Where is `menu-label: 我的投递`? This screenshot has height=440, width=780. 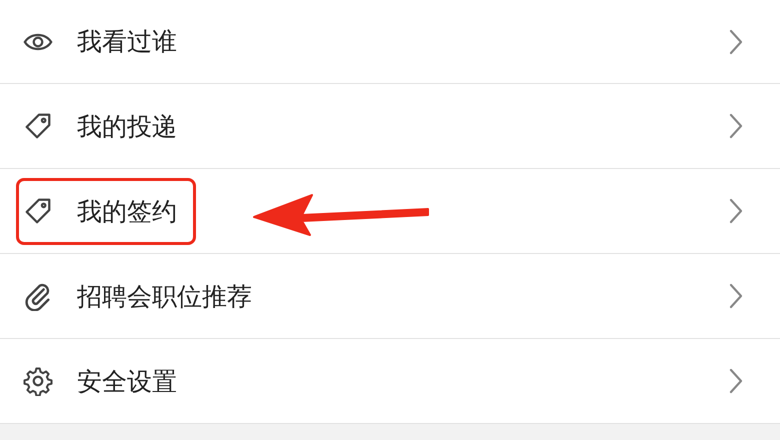
menu-label: 我的投递 is located at coordinates (127, 126).